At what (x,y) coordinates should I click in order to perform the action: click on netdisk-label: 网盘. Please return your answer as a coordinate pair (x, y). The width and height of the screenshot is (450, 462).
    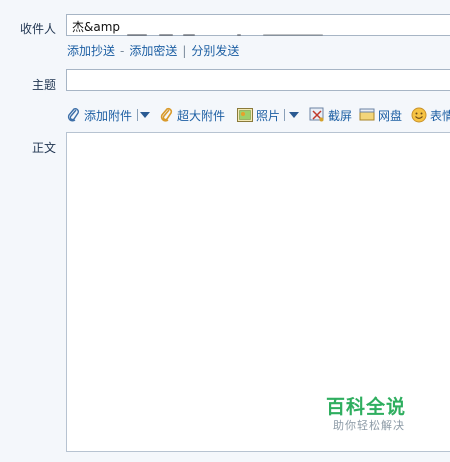
    Looking at the image, I should click on (390, 115).